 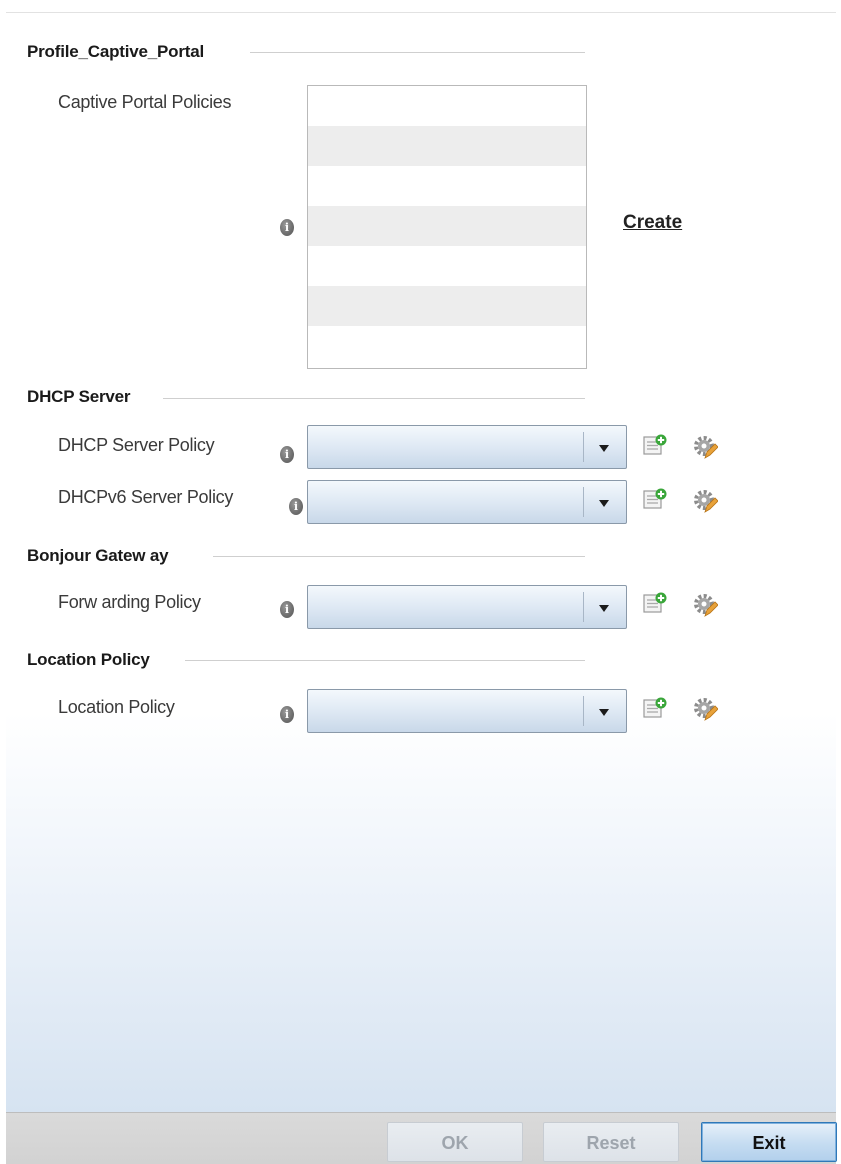 I want to click on section-title-bonjour-gateway: Bonjour Gatew ay, so click(x=98, y=555).